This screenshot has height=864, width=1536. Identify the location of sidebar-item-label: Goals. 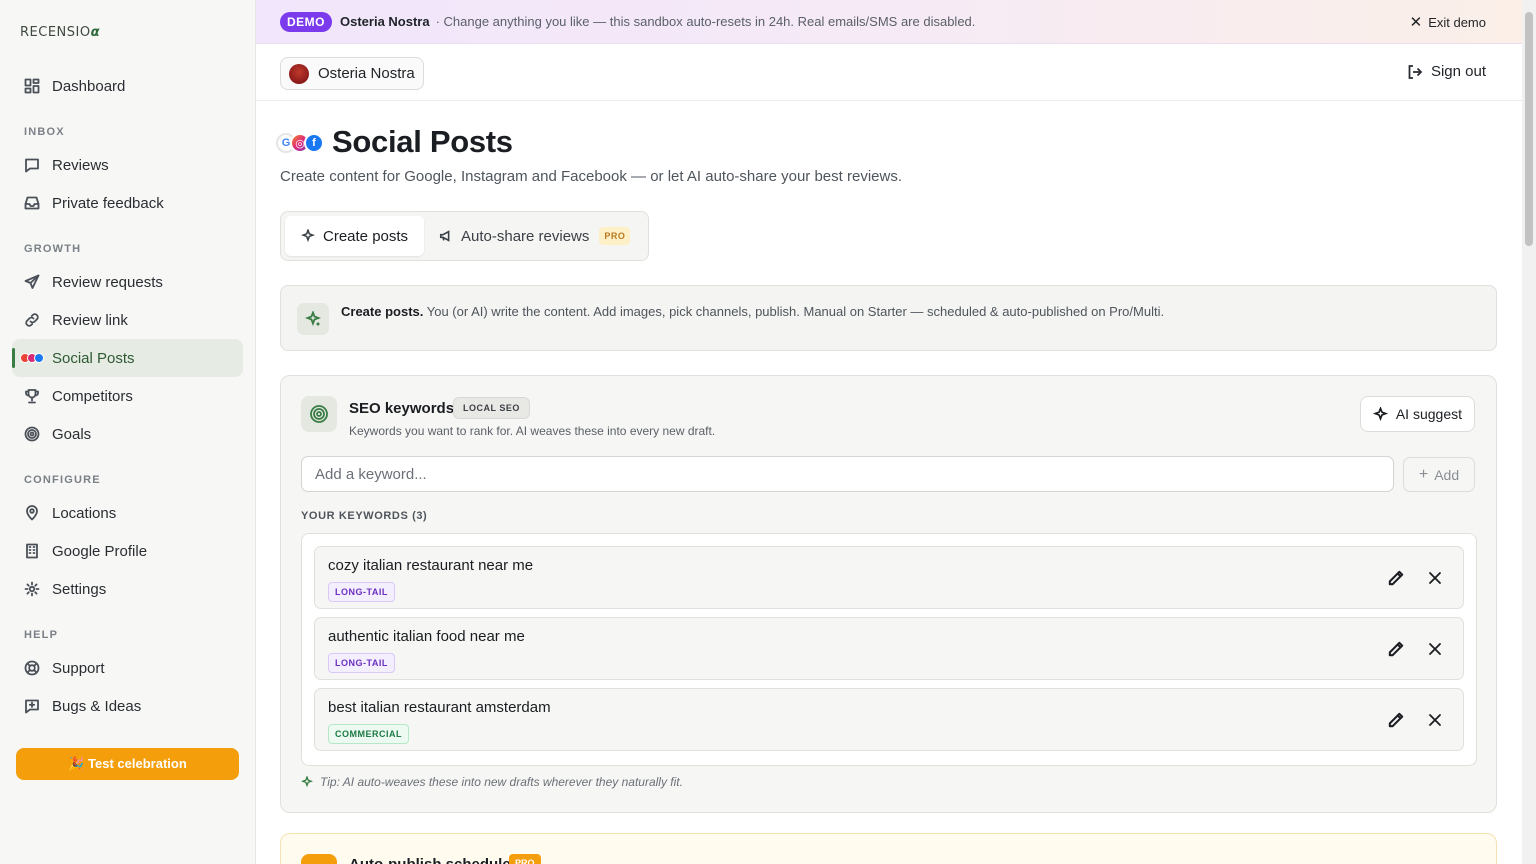
(72, 434).